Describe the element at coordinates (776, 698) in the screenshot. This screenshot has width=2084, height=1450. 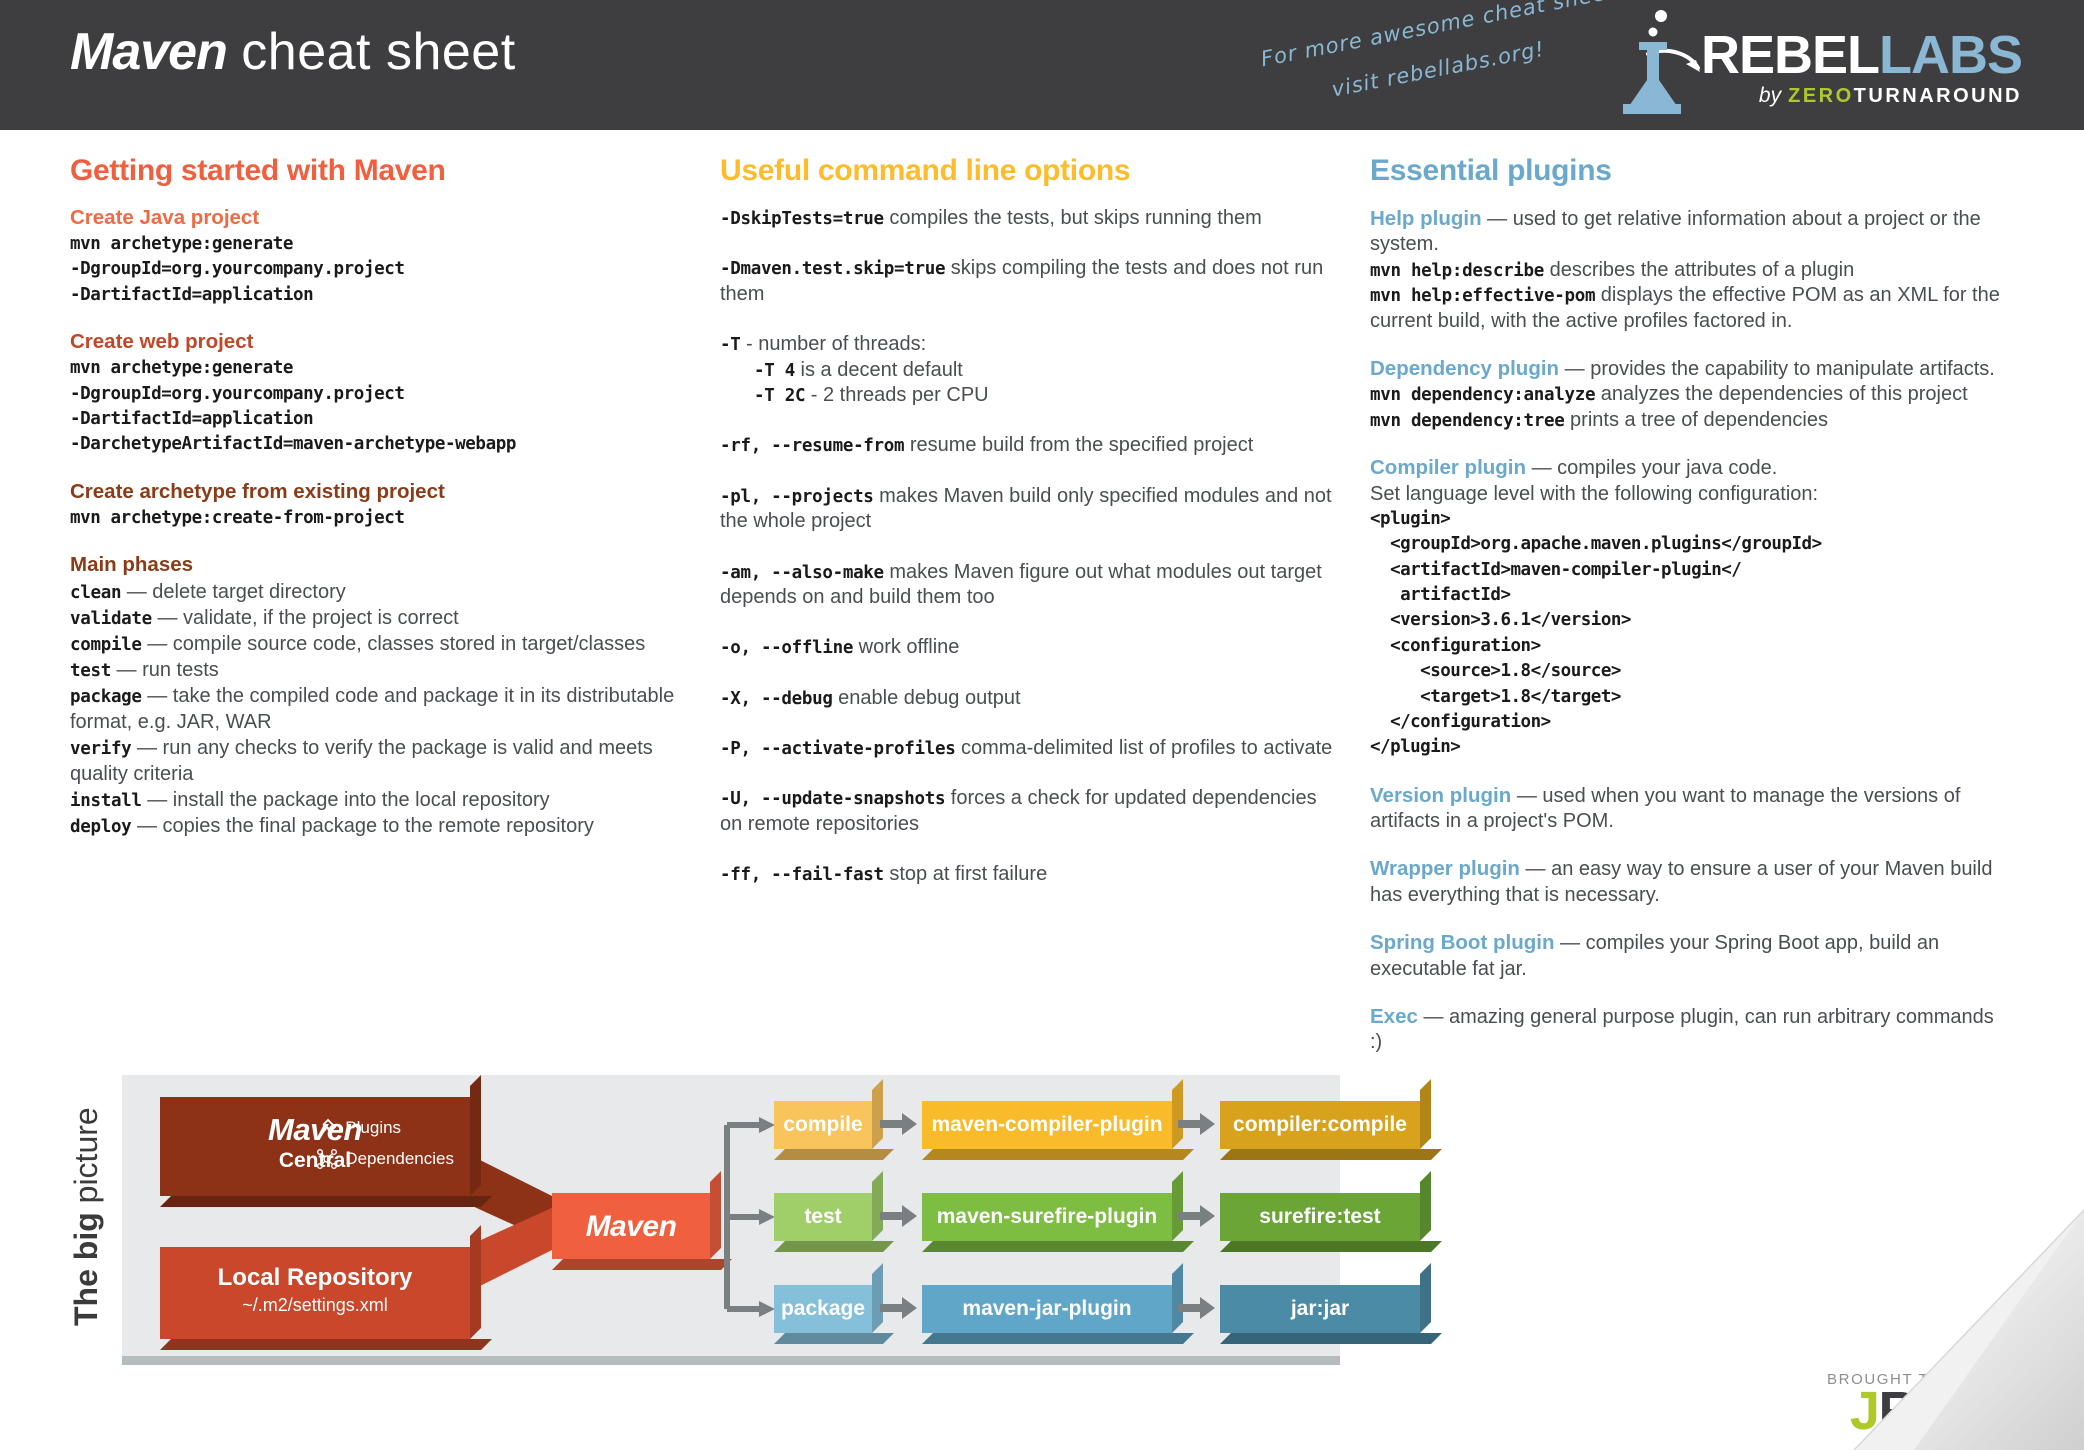
I see `option-flag: -X, --debug` at that location.